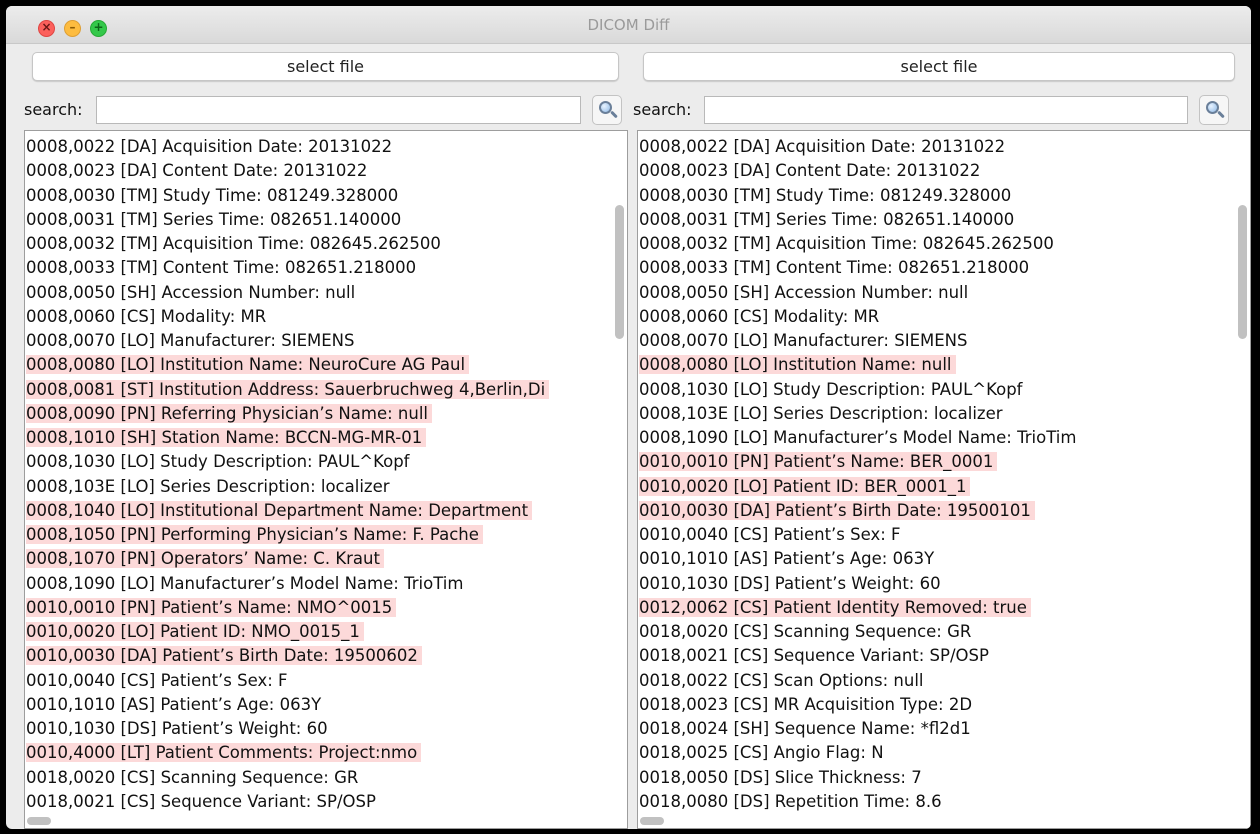 Image resolution: width=1260 pixels, height=834 pixels. What do you see at coordinates (944, 802) in the screenshot?
I see `list-item: 0018,0080 [DS] Repetition Time: 8.6` at bounding box center [944, 802].